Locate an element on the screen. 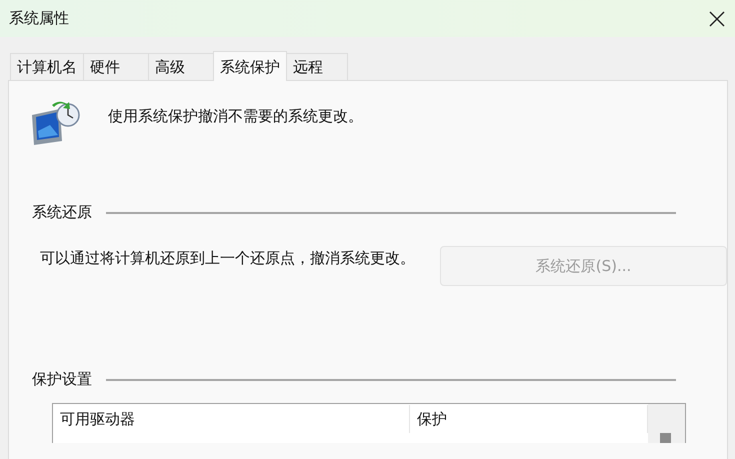 This screenshot has height=459, width=735. computer-restore-icon is located at coordinates (56, 124).